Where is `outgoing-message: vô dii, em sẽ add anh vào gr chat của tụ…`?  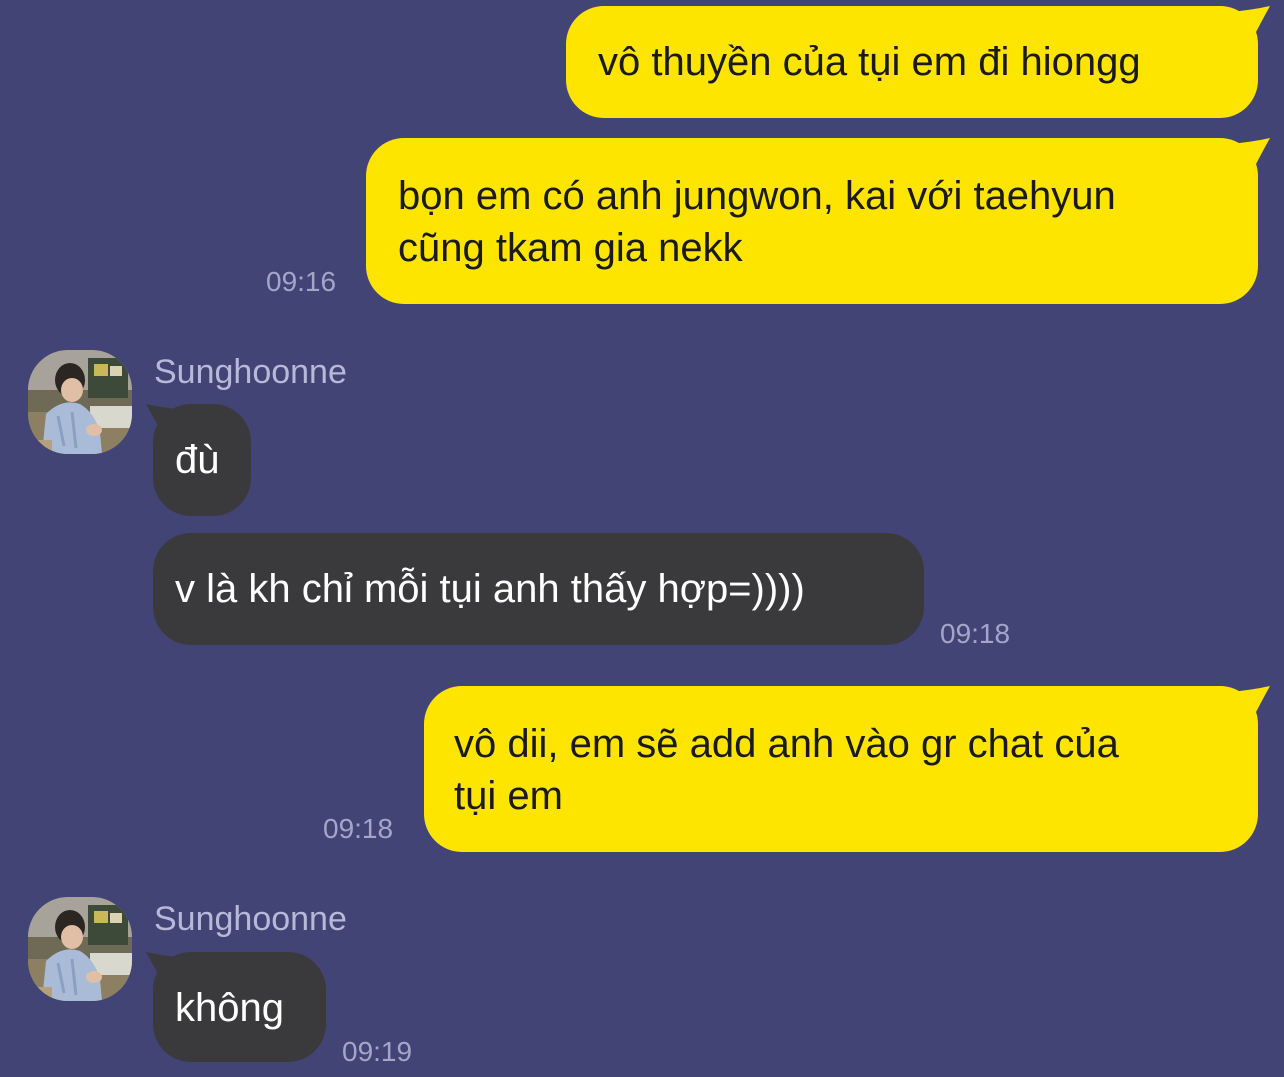 outgoing-message: vô dii, em sẽ add anh vào gr chat của tụ… is located at coordinates (841, 769).